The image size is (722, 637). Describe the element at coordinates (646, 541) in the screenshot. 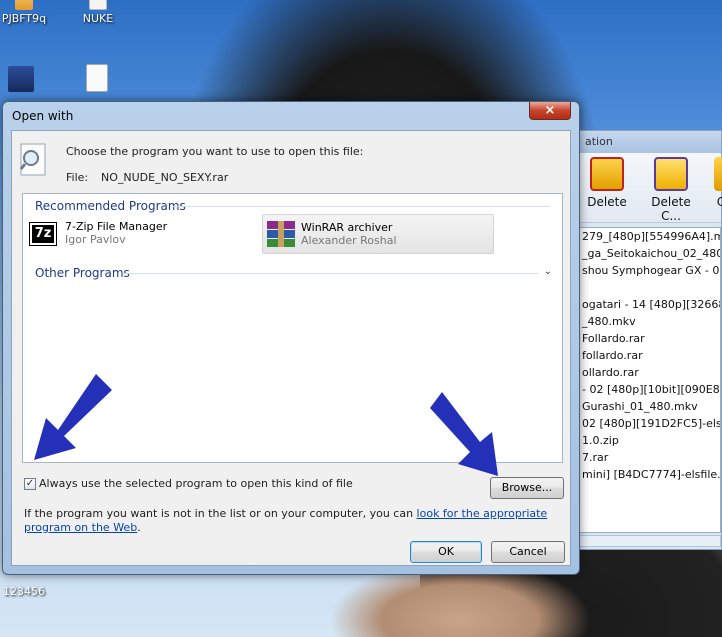

I see `horizontal-scrollbar` at that location.